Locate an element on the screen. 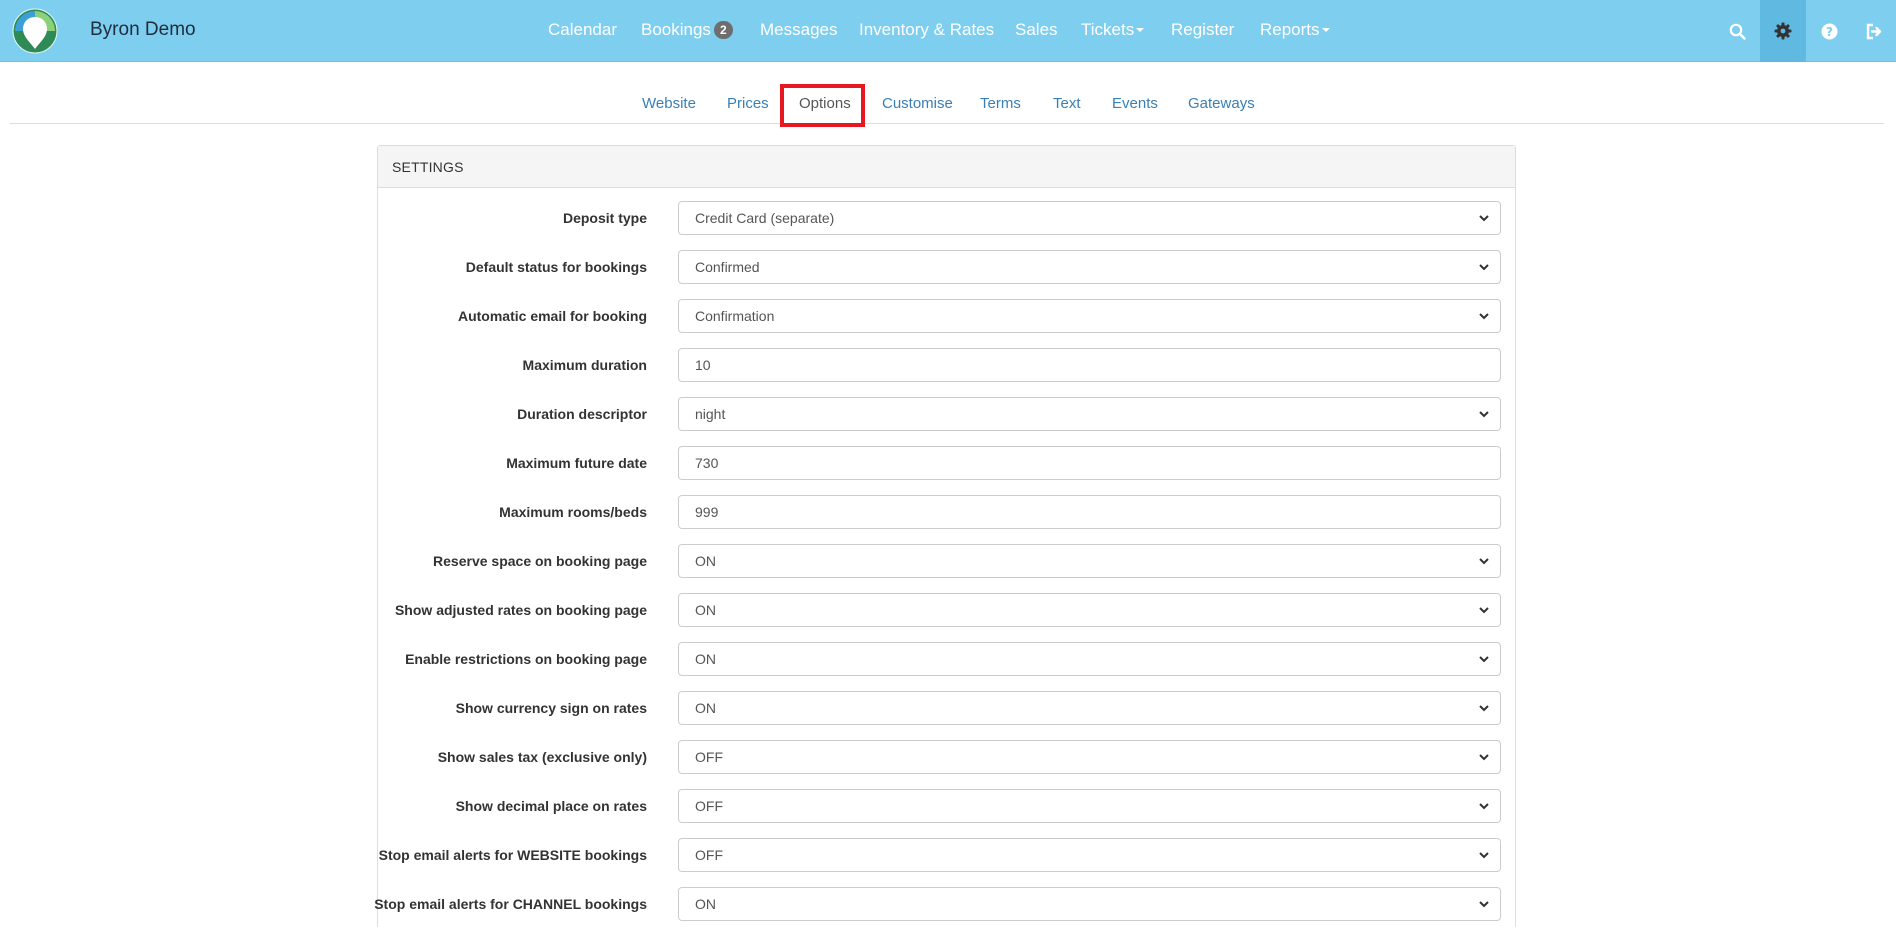 The height and width of the screenshot is (927, 1896). form-row: Show decimal place on rates OFF is located at coordinates (947, 806).